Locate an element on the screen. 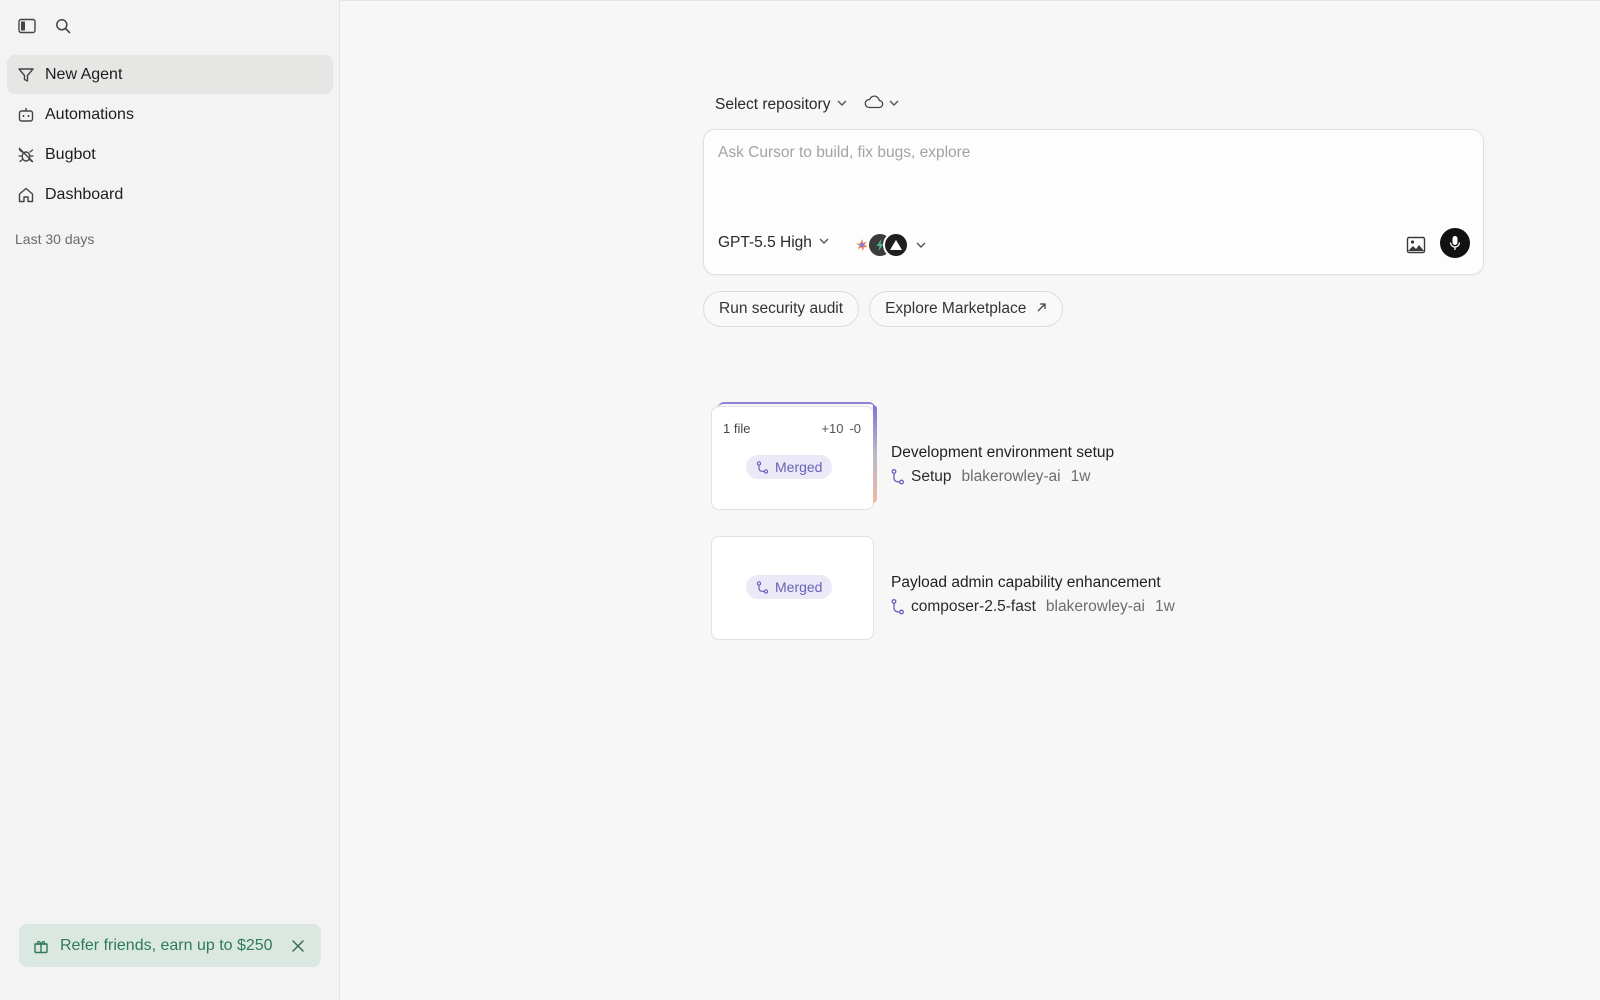 This screenshot has width=1600, height=1000. suggestion-chips: Run security audit Explore Marketplace is located at coordinates (883, 309).